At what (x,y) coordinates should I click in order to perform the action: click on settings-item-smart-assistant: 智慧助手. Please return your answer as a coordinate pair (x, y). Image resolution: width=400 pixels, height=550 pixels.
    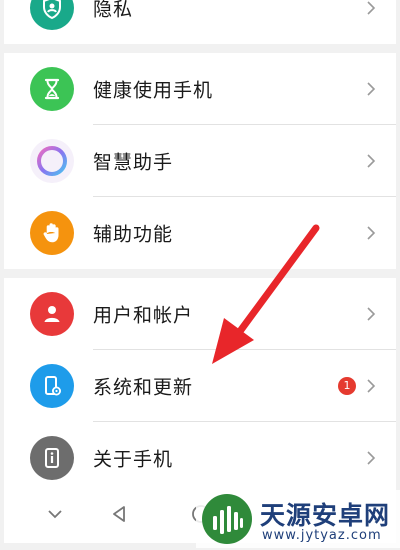
    Looking at the image, I should click on (200, 161).